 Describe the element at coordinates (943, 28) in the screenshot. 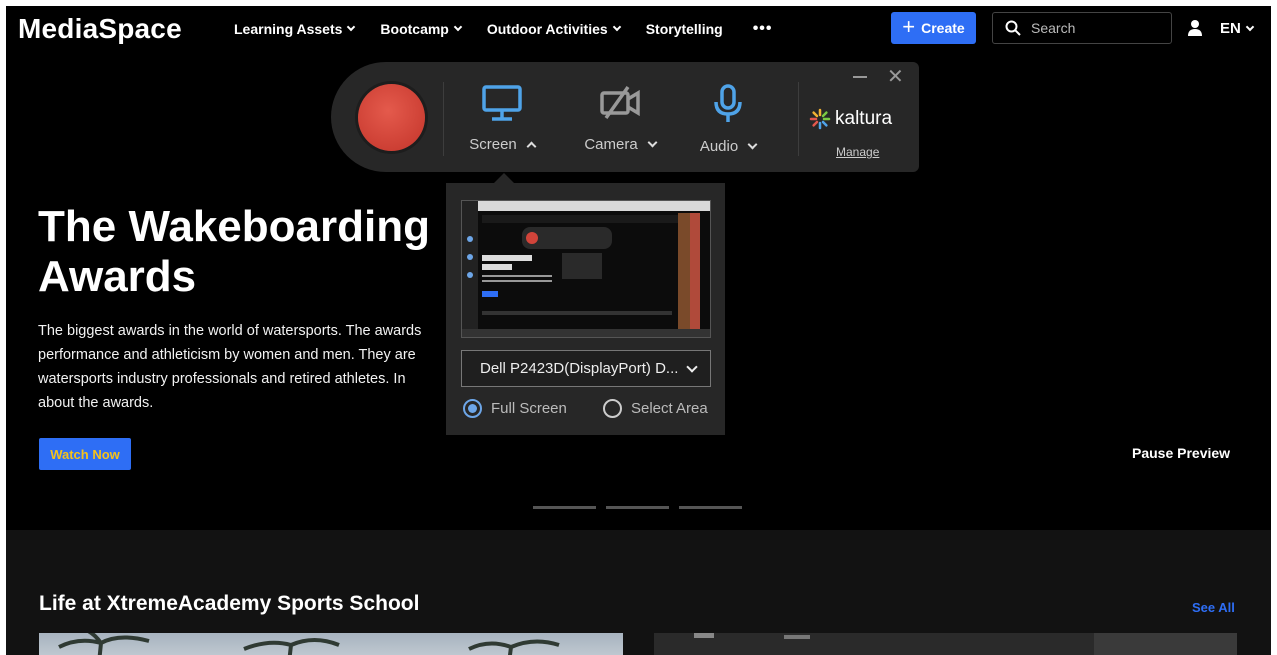

I see `create-label: Create` at that location.